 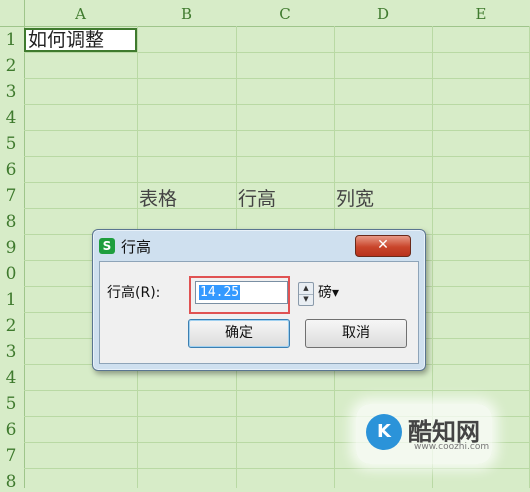 I want to click on cell-d7: 列宽, so click(x=355, y=197).